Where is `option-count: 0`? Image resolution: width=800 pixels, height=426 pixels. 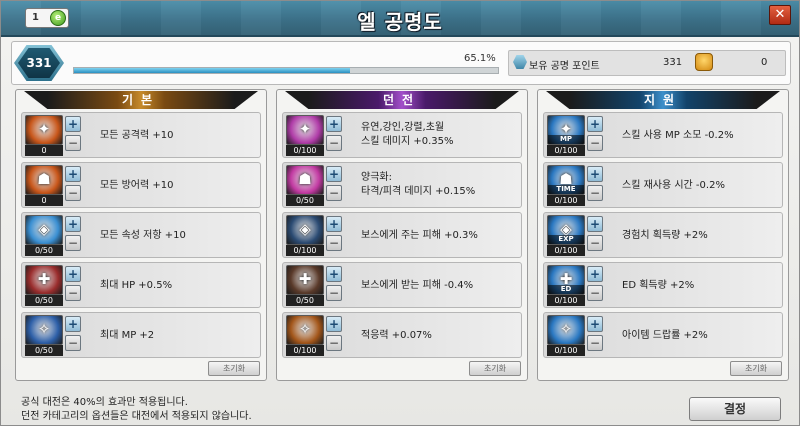 option-count: 0 is located at coordinates (44, 200).